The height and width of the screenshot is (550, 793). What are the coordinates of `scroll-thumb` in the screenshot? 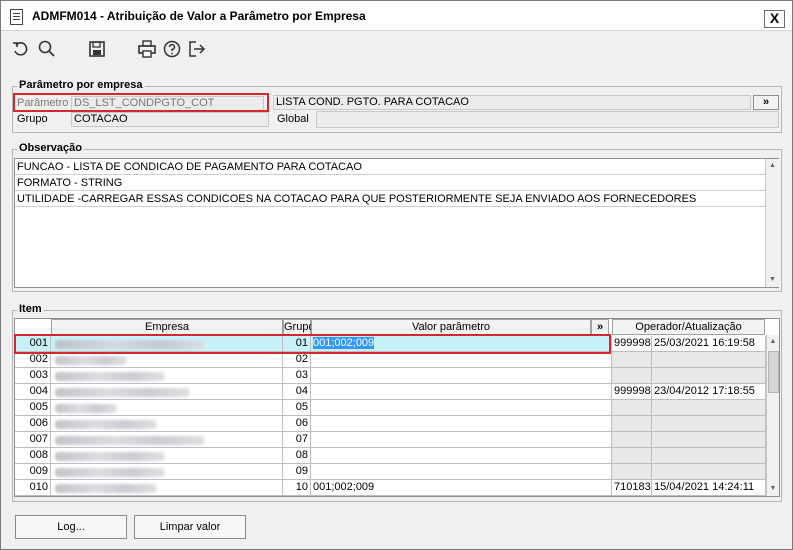 It's located at (773, 372).